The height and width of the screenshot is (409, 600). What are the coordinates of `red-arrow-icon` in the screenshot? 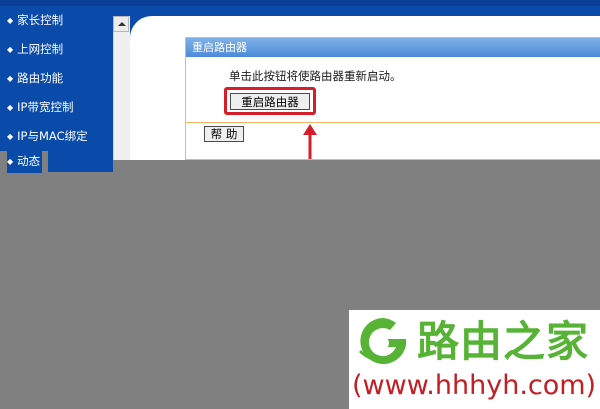 It's located at (310, 141).